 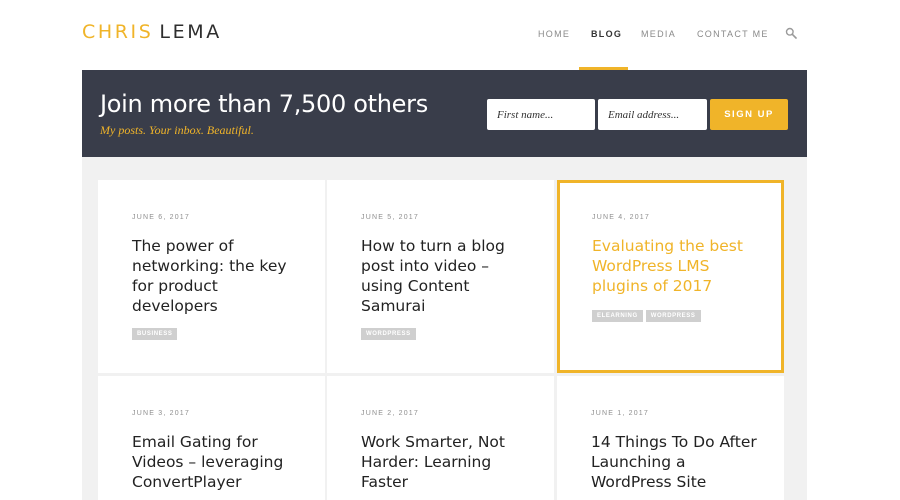 What do you see at coordinates (161, 217) in the screenshot?
I see `post-date: JUNE 6, 2017` at bounding box center [161, 217].